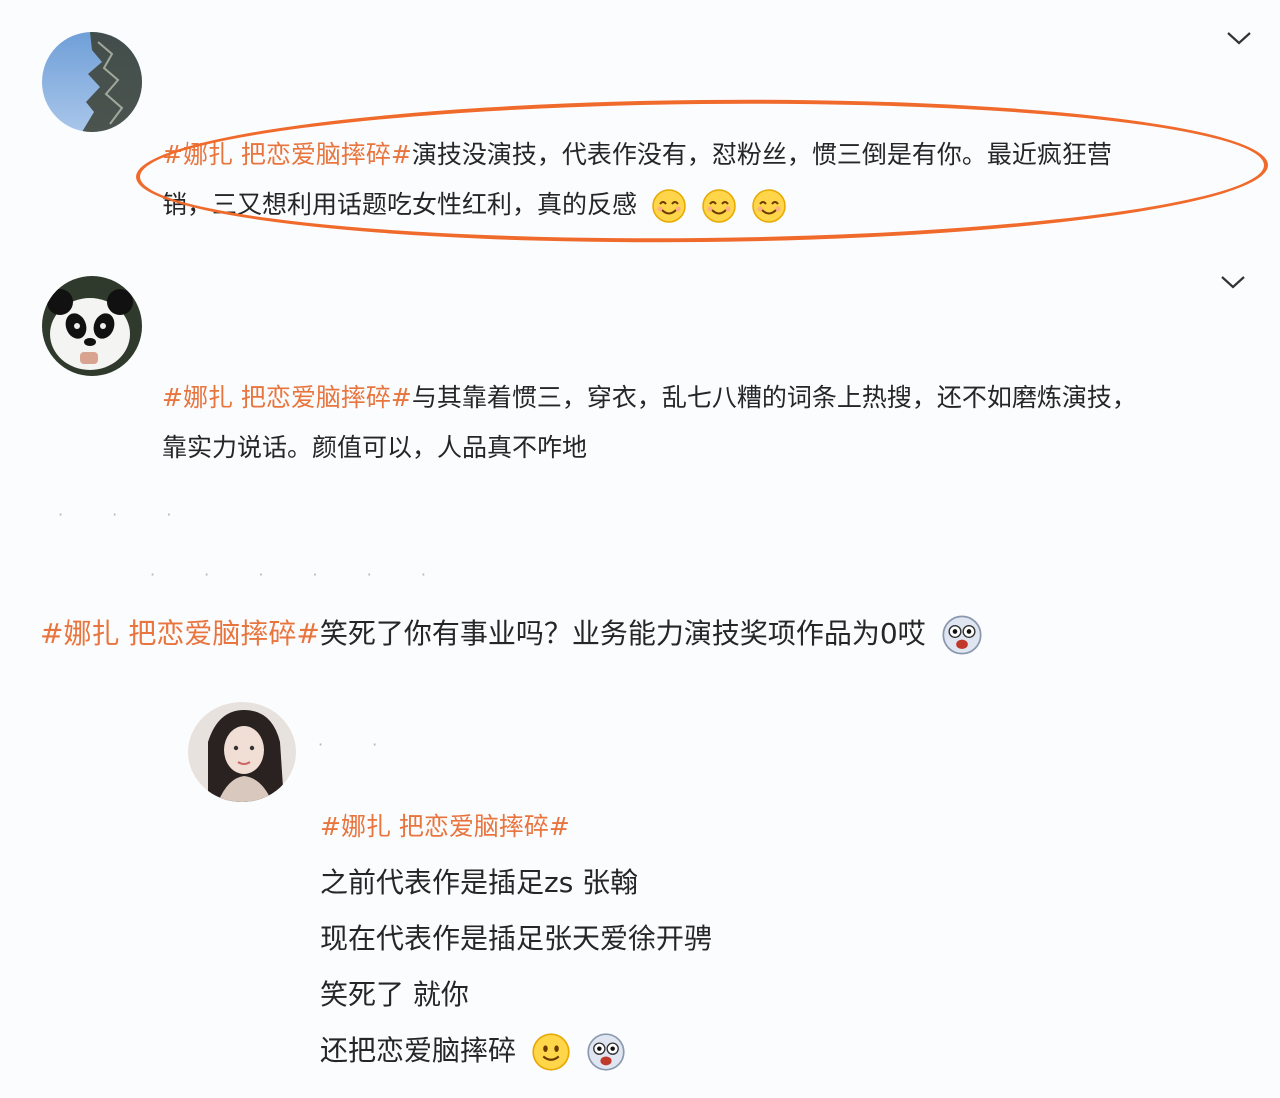 Image resolution: width=1280 pixels, height=1098 pixels. What do you see at coordinates (400, 204) in the screenshot?
I see `comment-body: 销，三又想利用话题吃女性红利，真的反感` at bounding box center [400, 204].